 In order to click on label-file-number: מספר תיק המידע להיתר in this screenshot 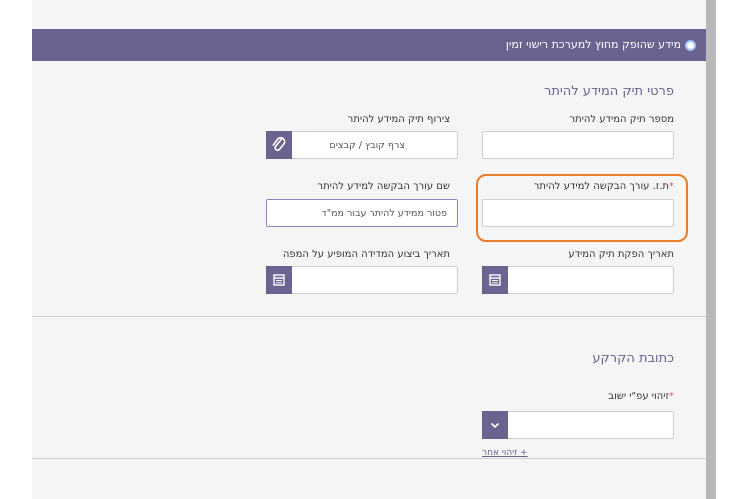, I will do `click(621, 119)`.